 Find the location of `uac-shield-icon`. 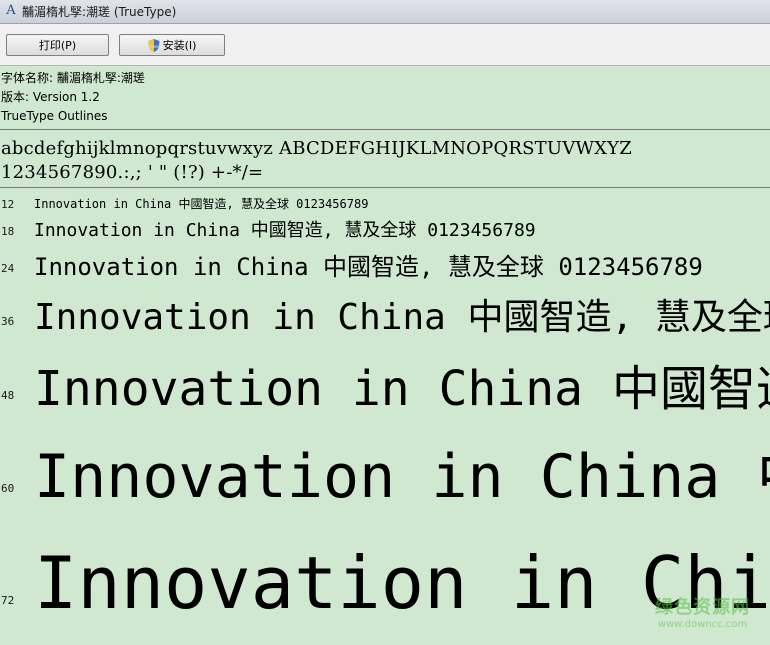

uac-shield-icon is located at coordinates (154, 45).